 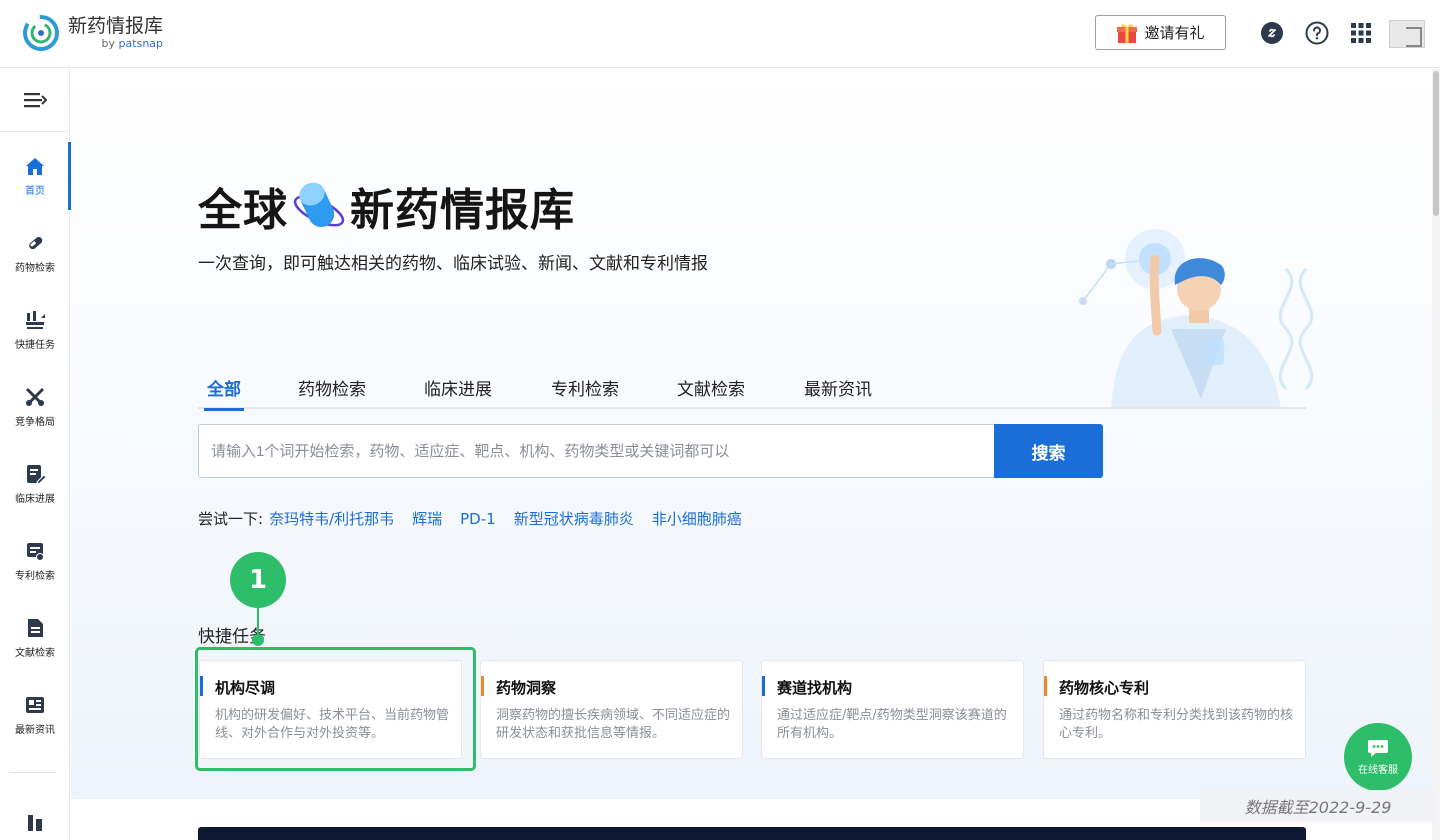 What do you see at coordinates (752, 390) in the screenshot?
I see `search-tabs: 全部 药物检索 临床进展 专利检索 文献检索 最新资讯` at bounding box center [752, 390].